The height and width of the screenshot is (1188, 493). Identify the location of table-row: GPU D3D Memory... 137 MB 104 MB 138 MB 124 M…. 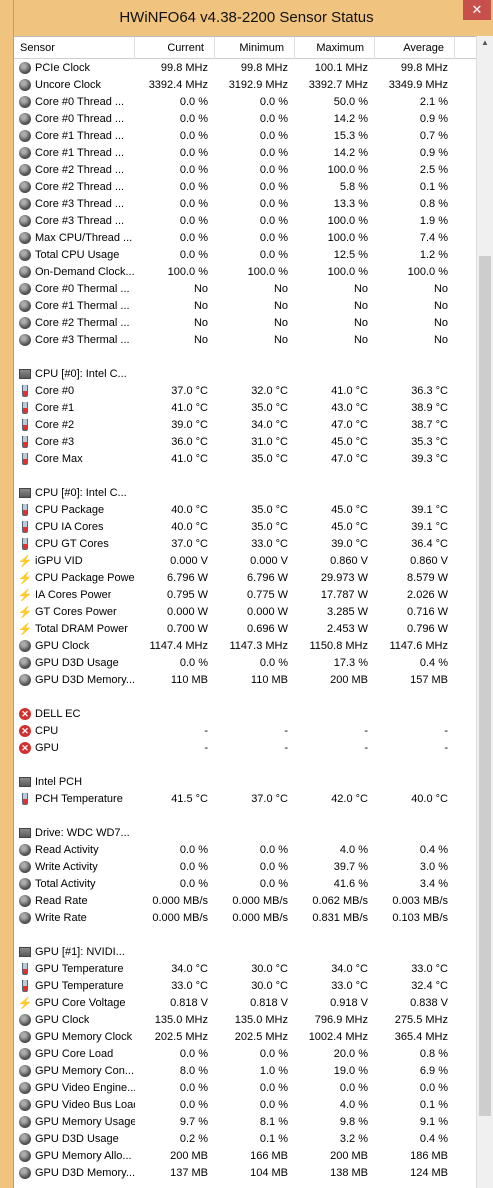
(245, 1172).